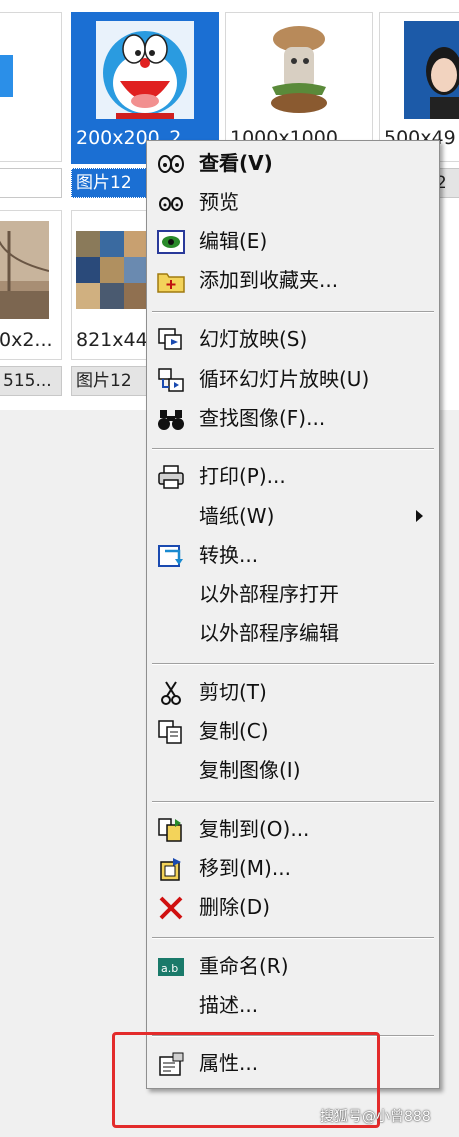  Describe the element at coordinates (171, 419) in the screenshot. I see `binoculars-icon` at that location.